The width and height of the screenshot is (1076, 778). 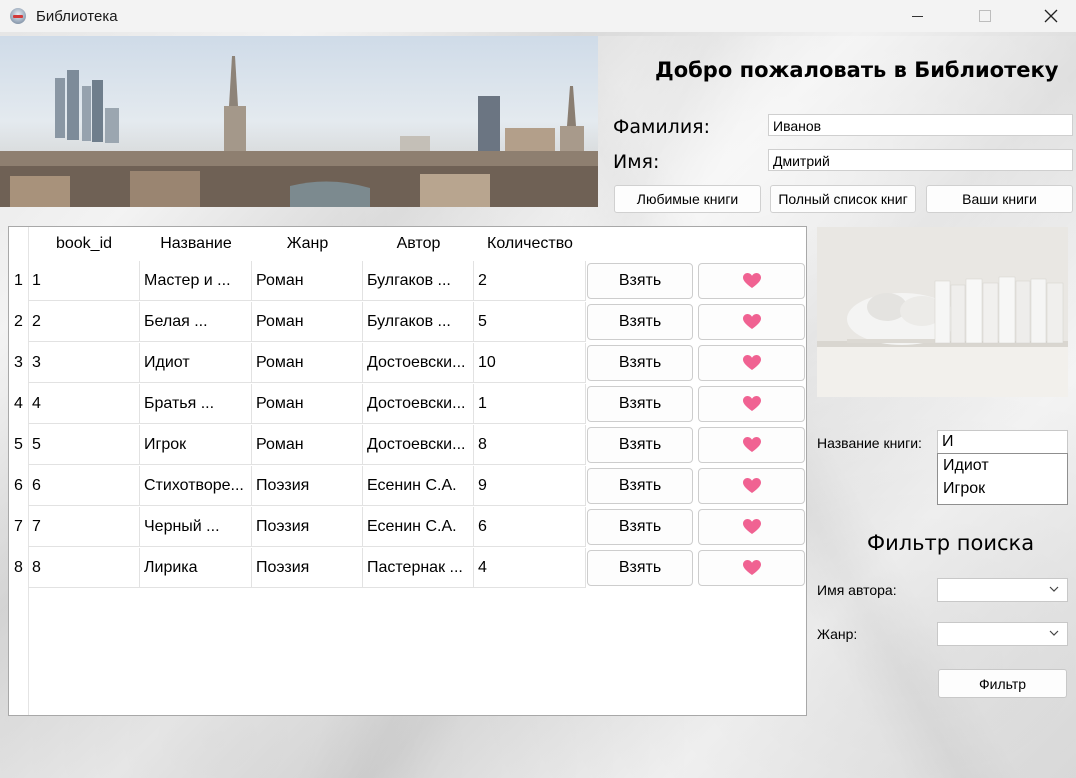 I want to click on column-header: Количество, so click(x=530, y=244).